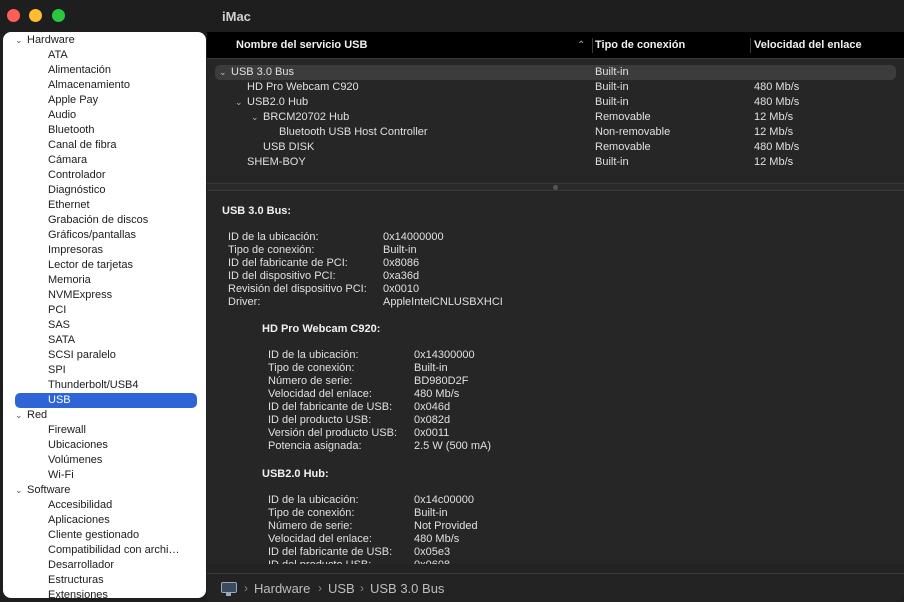 Image resolution: width=904 pixels, height=602 pixels. What do you see at coordinates (42, 490) in the screenshot?
I see `sidebar-group-software: ⌄ Software` at bounding box center [42, 490].